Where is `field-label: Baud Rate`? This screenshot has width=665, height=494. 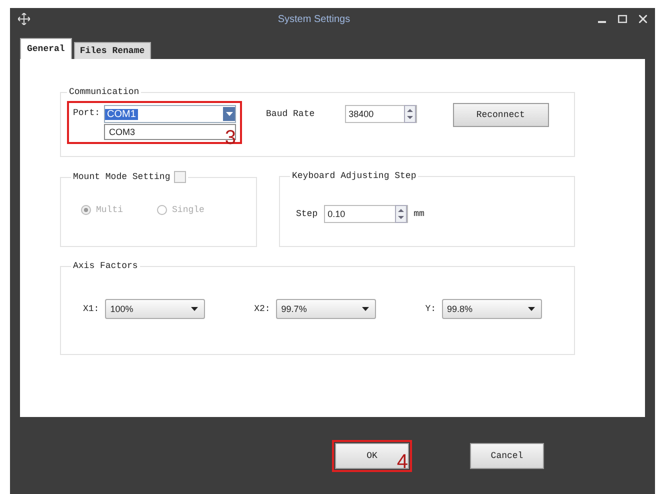 field-label: Baud Rate is located at coordinates (290, 114).